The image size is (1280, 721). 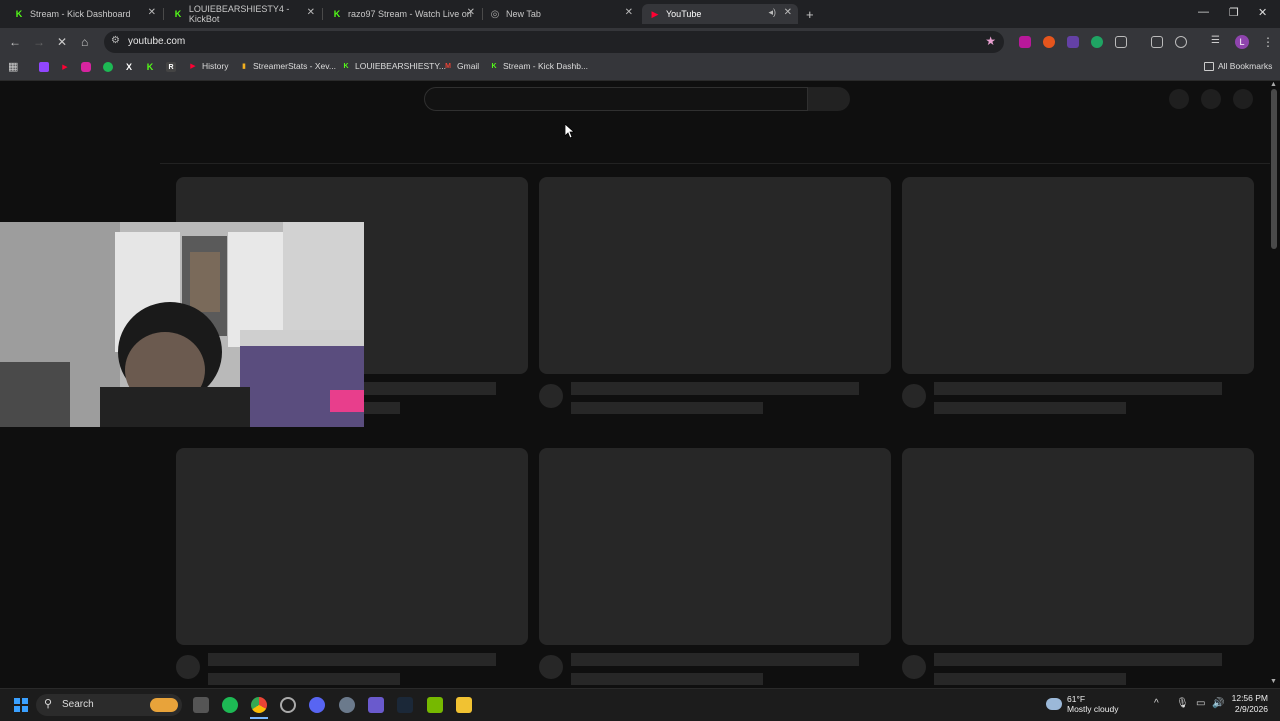 I want to click on tab-kickbot: K LOUIEBEARSHIESTY4 - KickBot ✕, so click(x=243, y=14).